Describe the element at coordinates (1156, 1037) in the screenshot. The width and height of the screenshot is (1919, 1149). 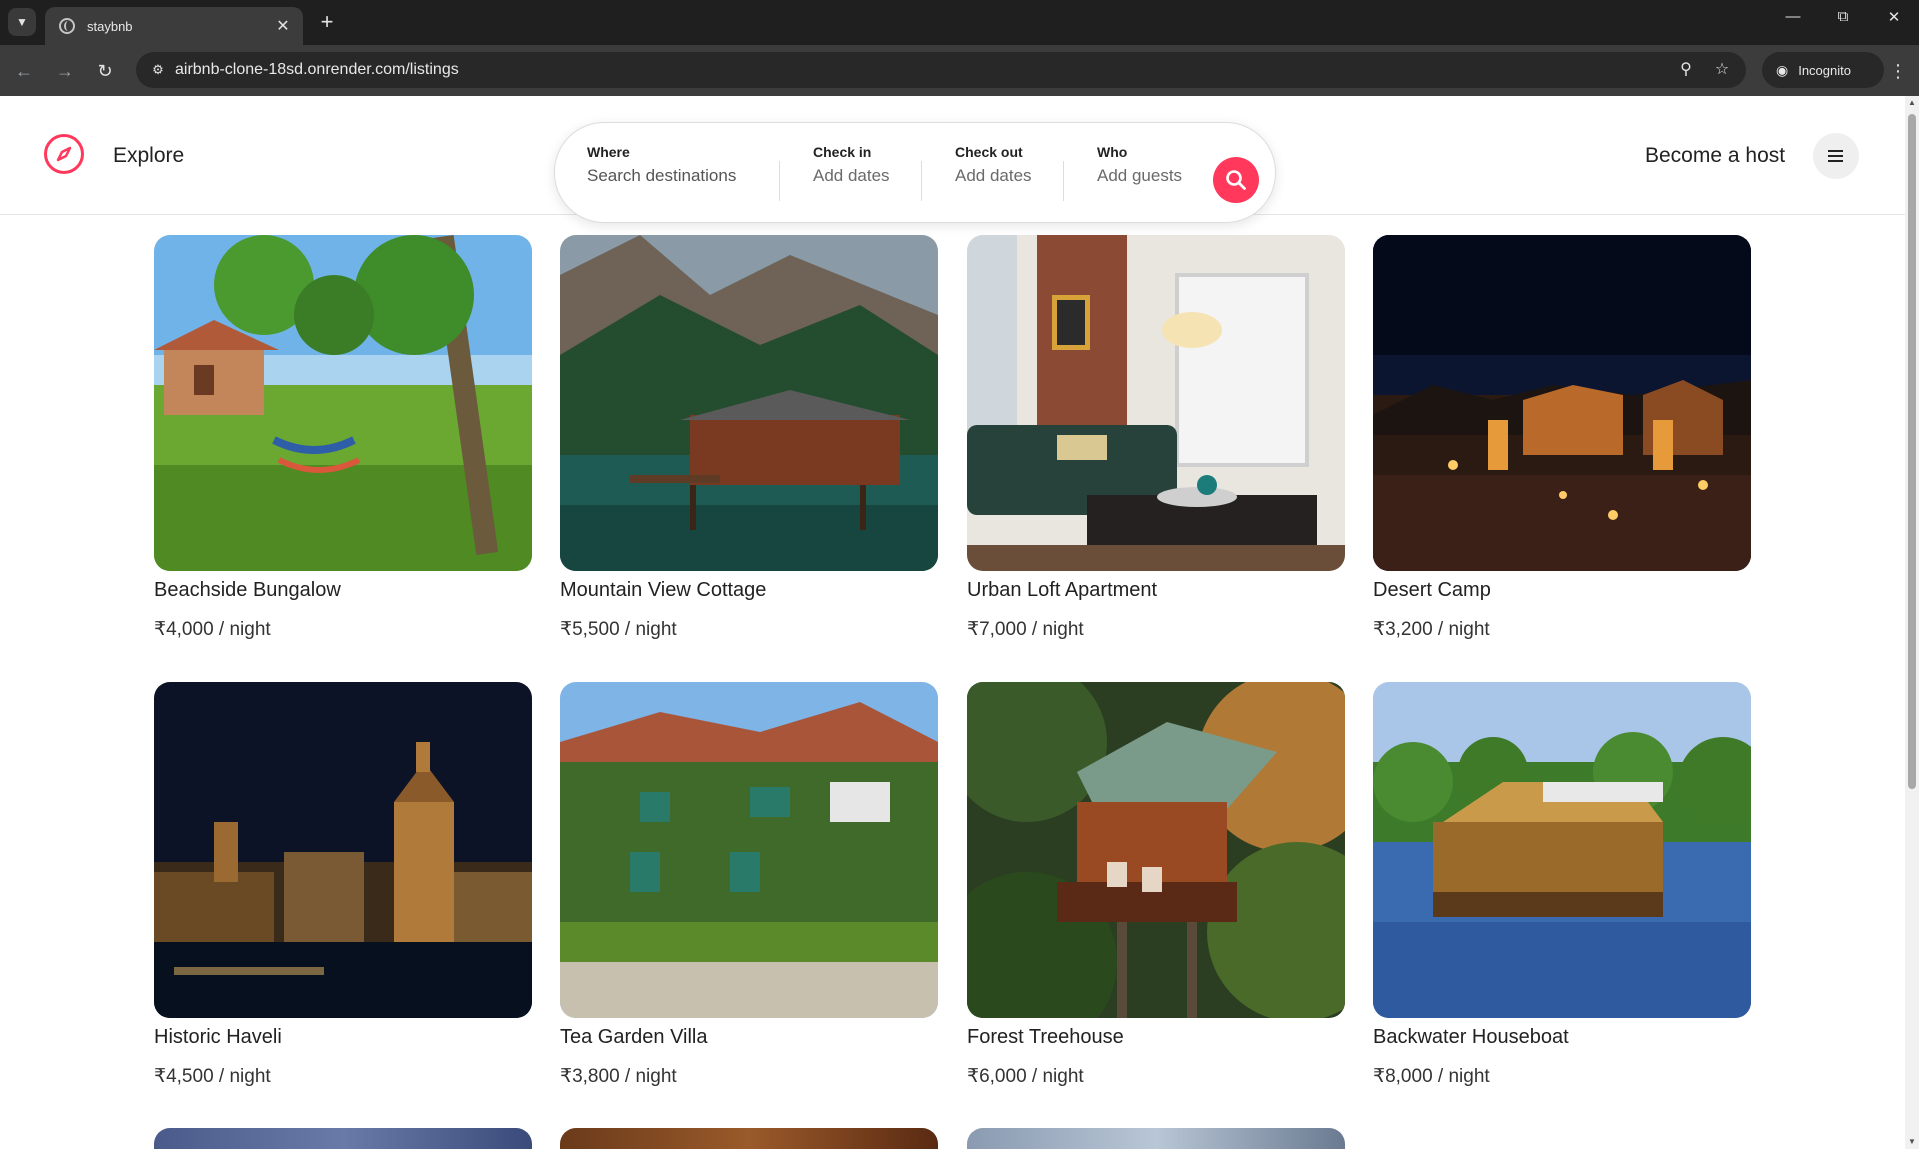
I see `listing-title: Forest Treehouse` at that location.